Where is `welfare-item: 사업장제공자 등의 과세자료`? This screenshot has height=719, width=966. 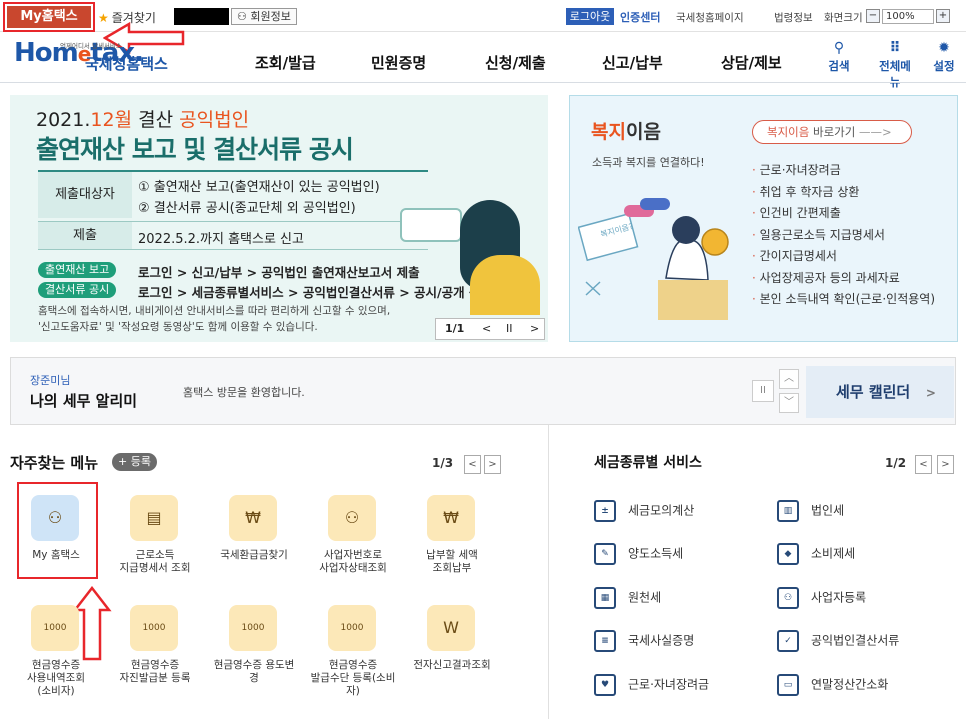 welfare-item: 사업장제공자 등의 과세자료 is located at coordinates (843, 279).